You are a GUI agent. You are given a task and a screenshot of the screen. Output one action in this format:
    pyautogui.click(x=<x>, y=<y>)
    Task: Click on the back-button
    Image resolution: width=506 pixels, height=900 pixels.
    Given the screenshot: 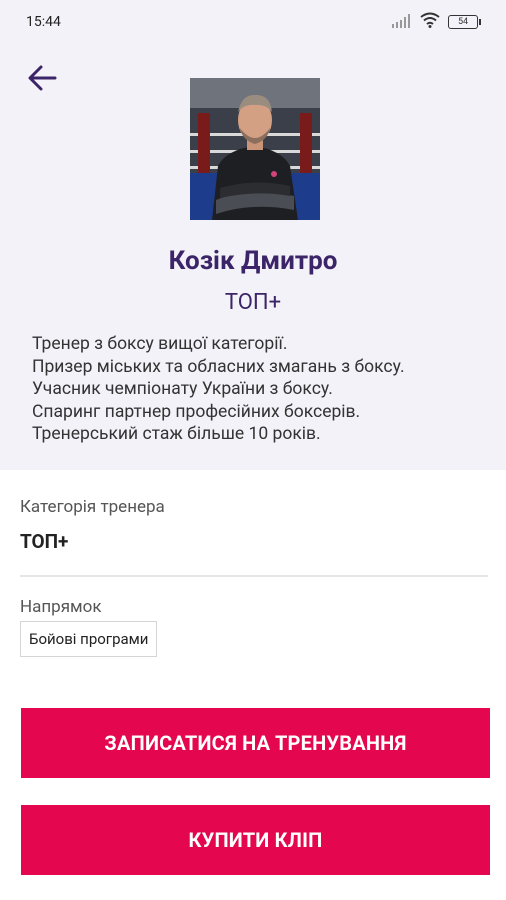 What is the action you would take?
    pyautogui.click(x=42, y=80)
    